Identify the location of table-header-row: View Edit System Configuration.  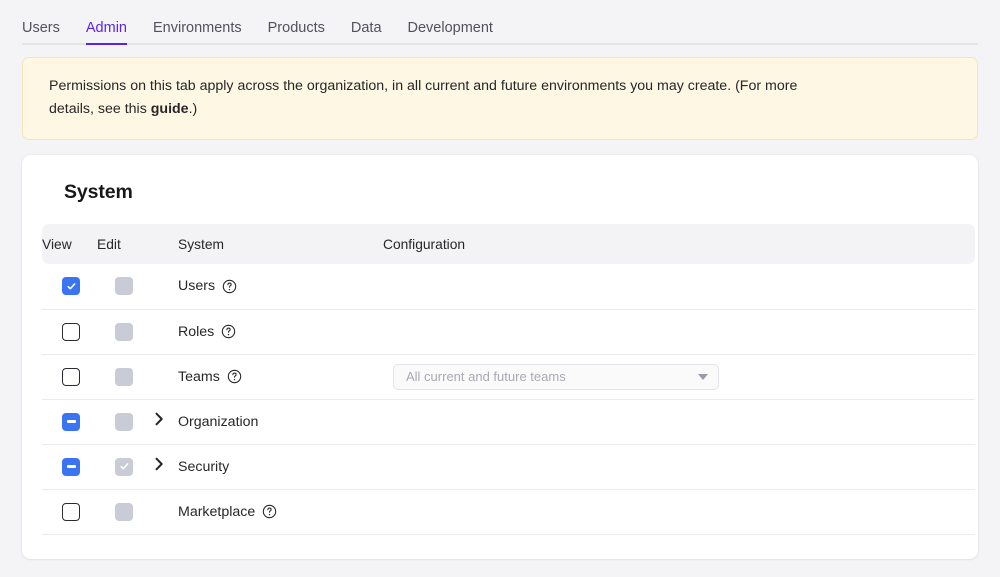
(508, 244).